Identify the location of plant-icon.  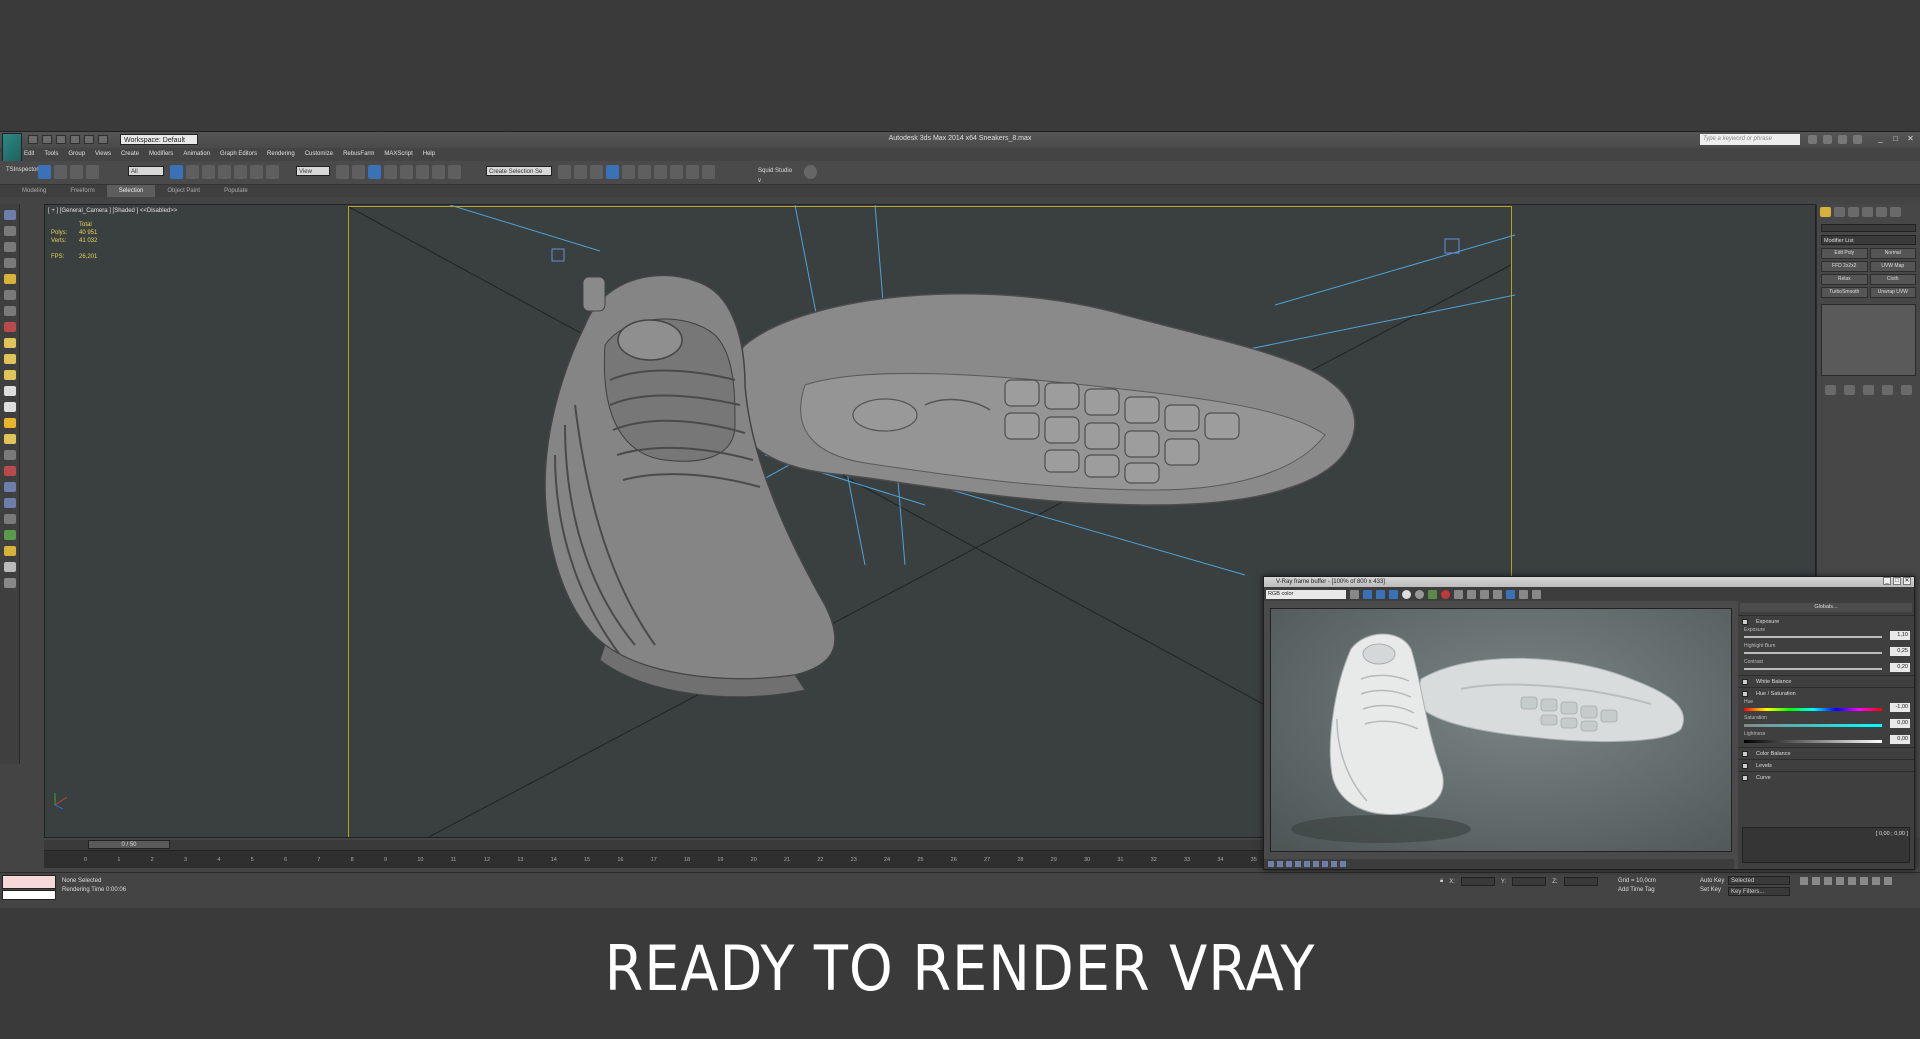
(10, 535).